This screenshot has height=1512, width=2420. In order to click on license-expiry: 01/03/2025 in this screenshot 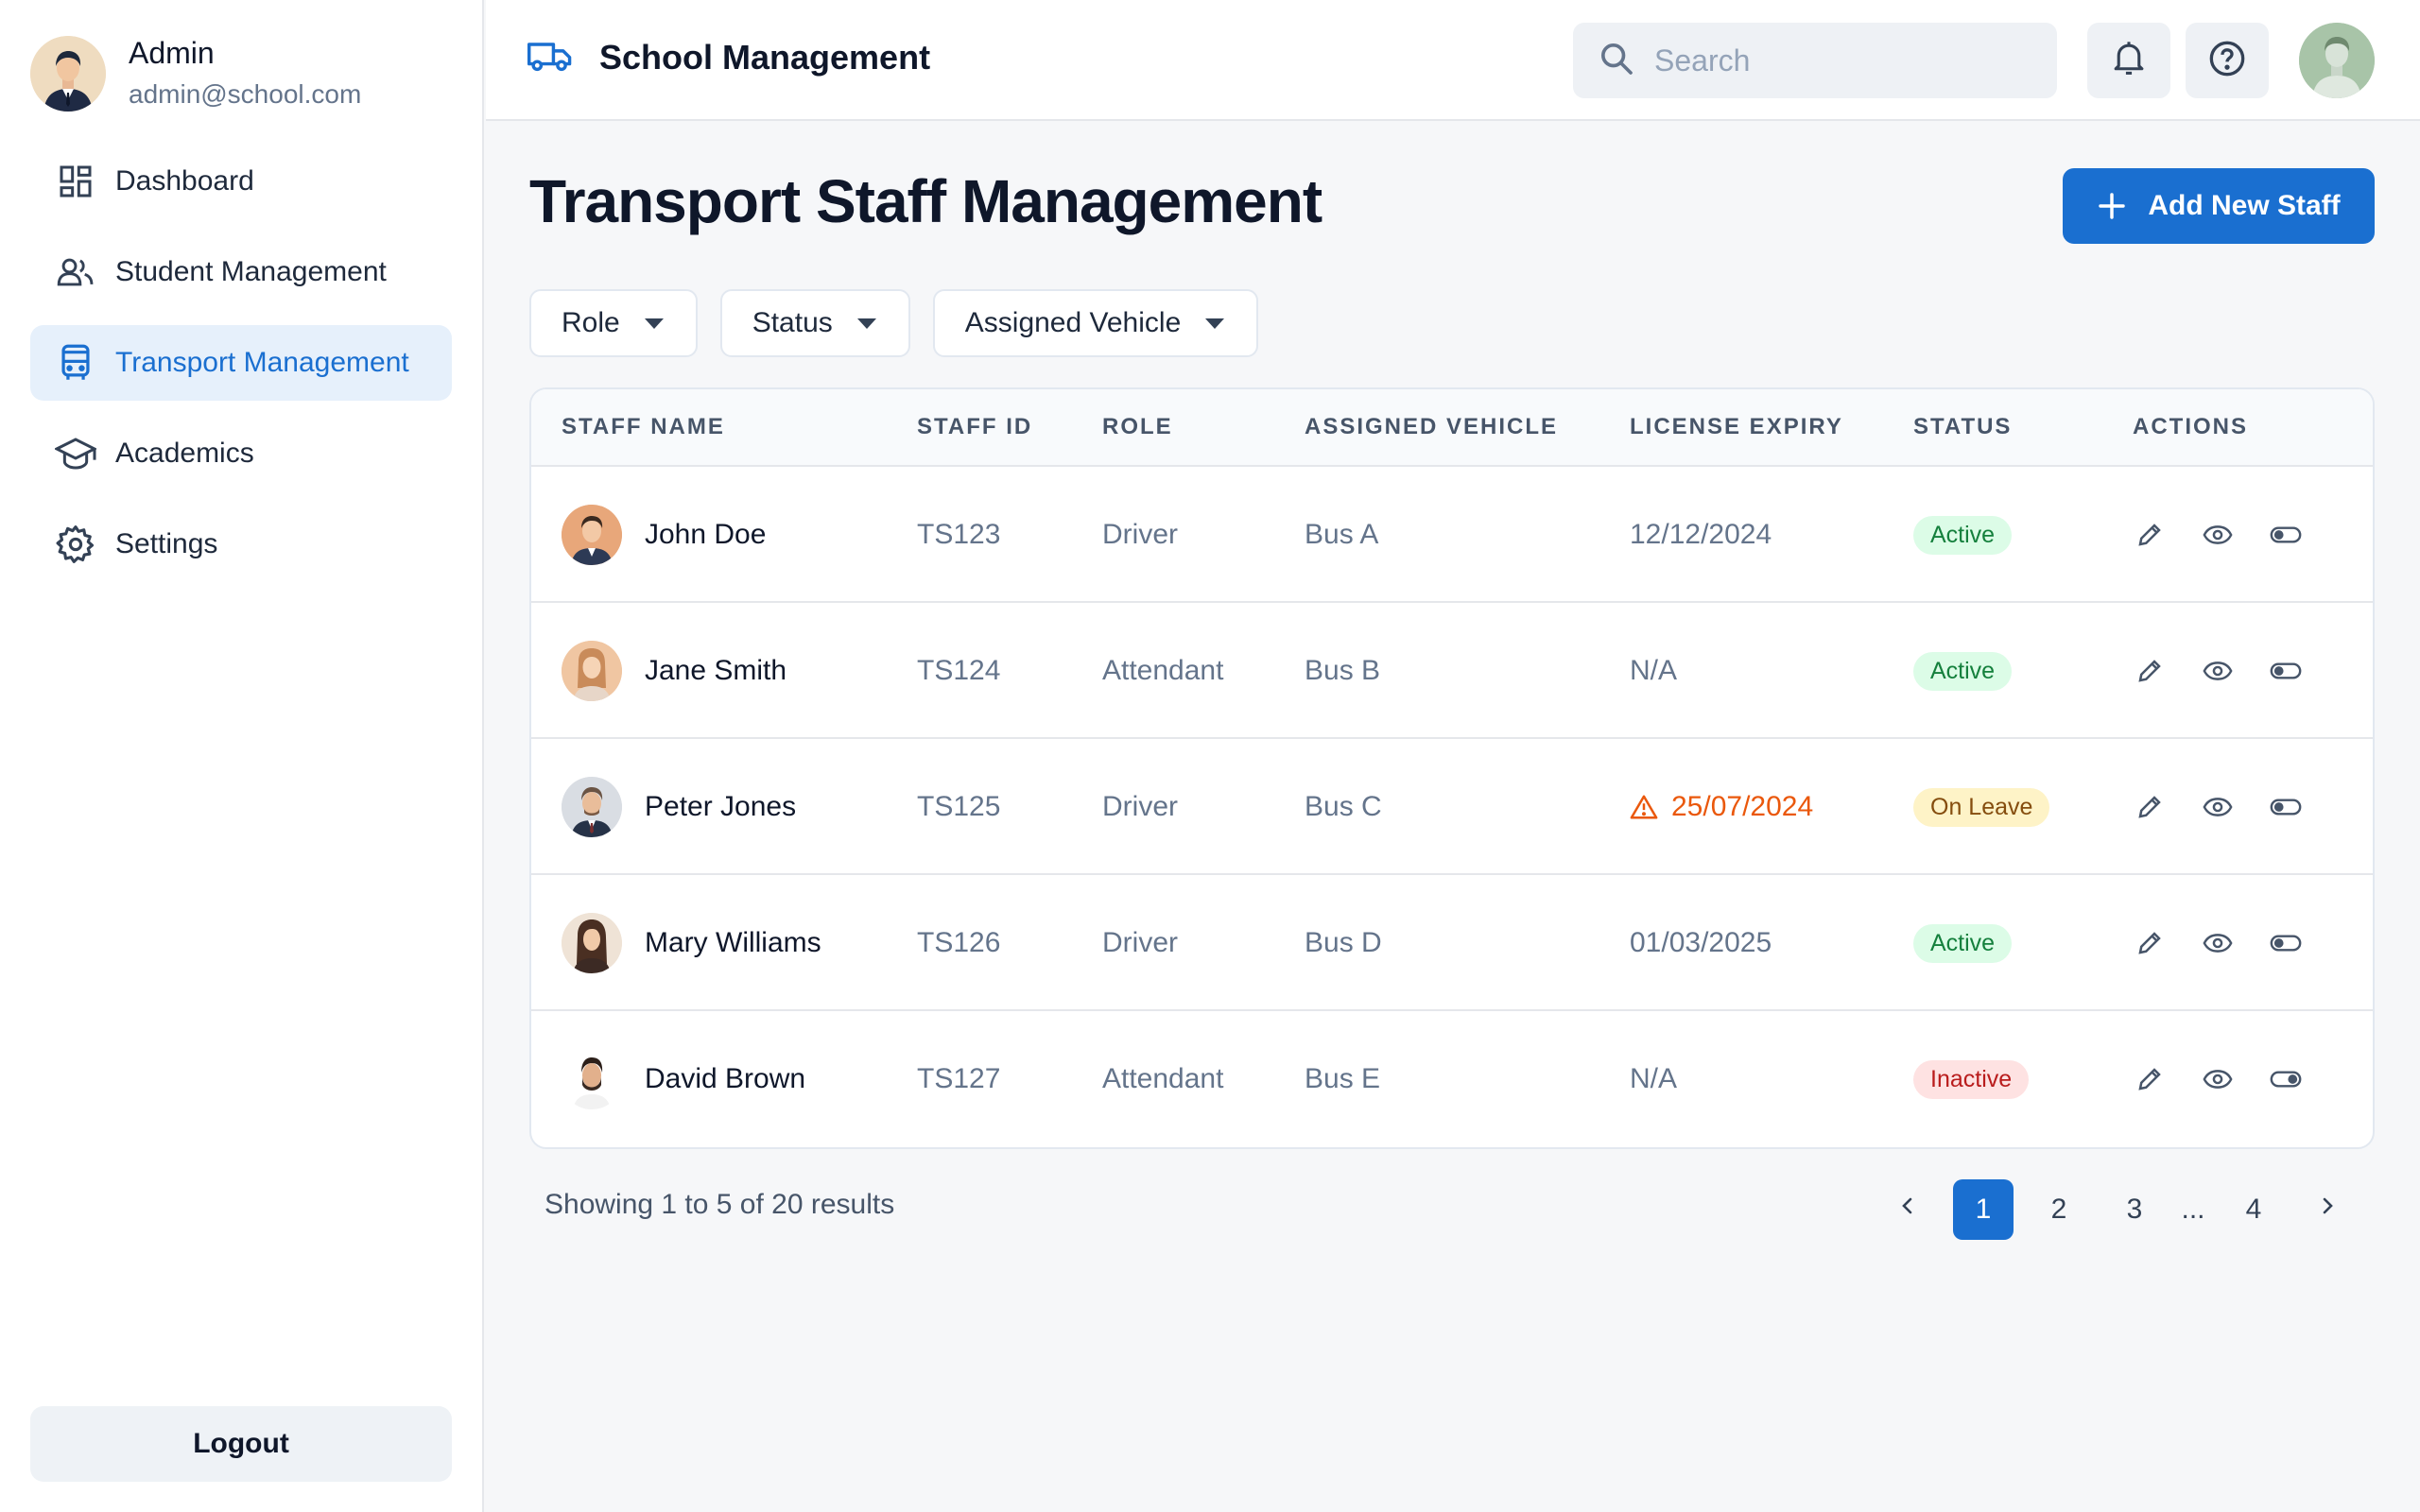, I will do `click(1701, 942)`.